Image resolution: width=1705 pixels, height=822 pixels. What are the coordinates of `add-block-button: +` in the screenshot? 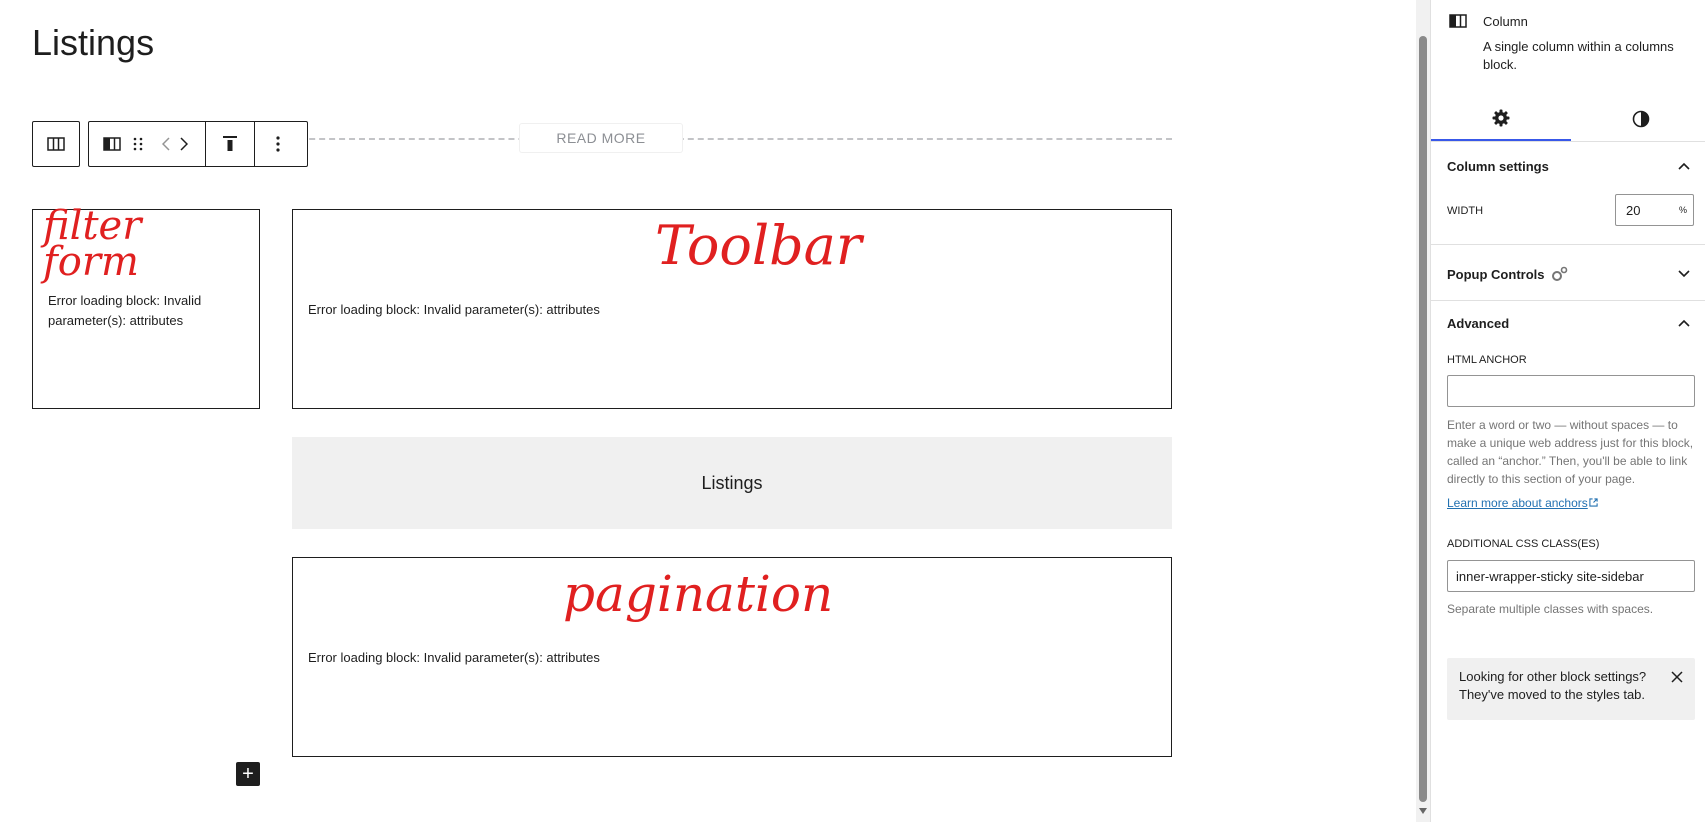 It's located at (248, 774).